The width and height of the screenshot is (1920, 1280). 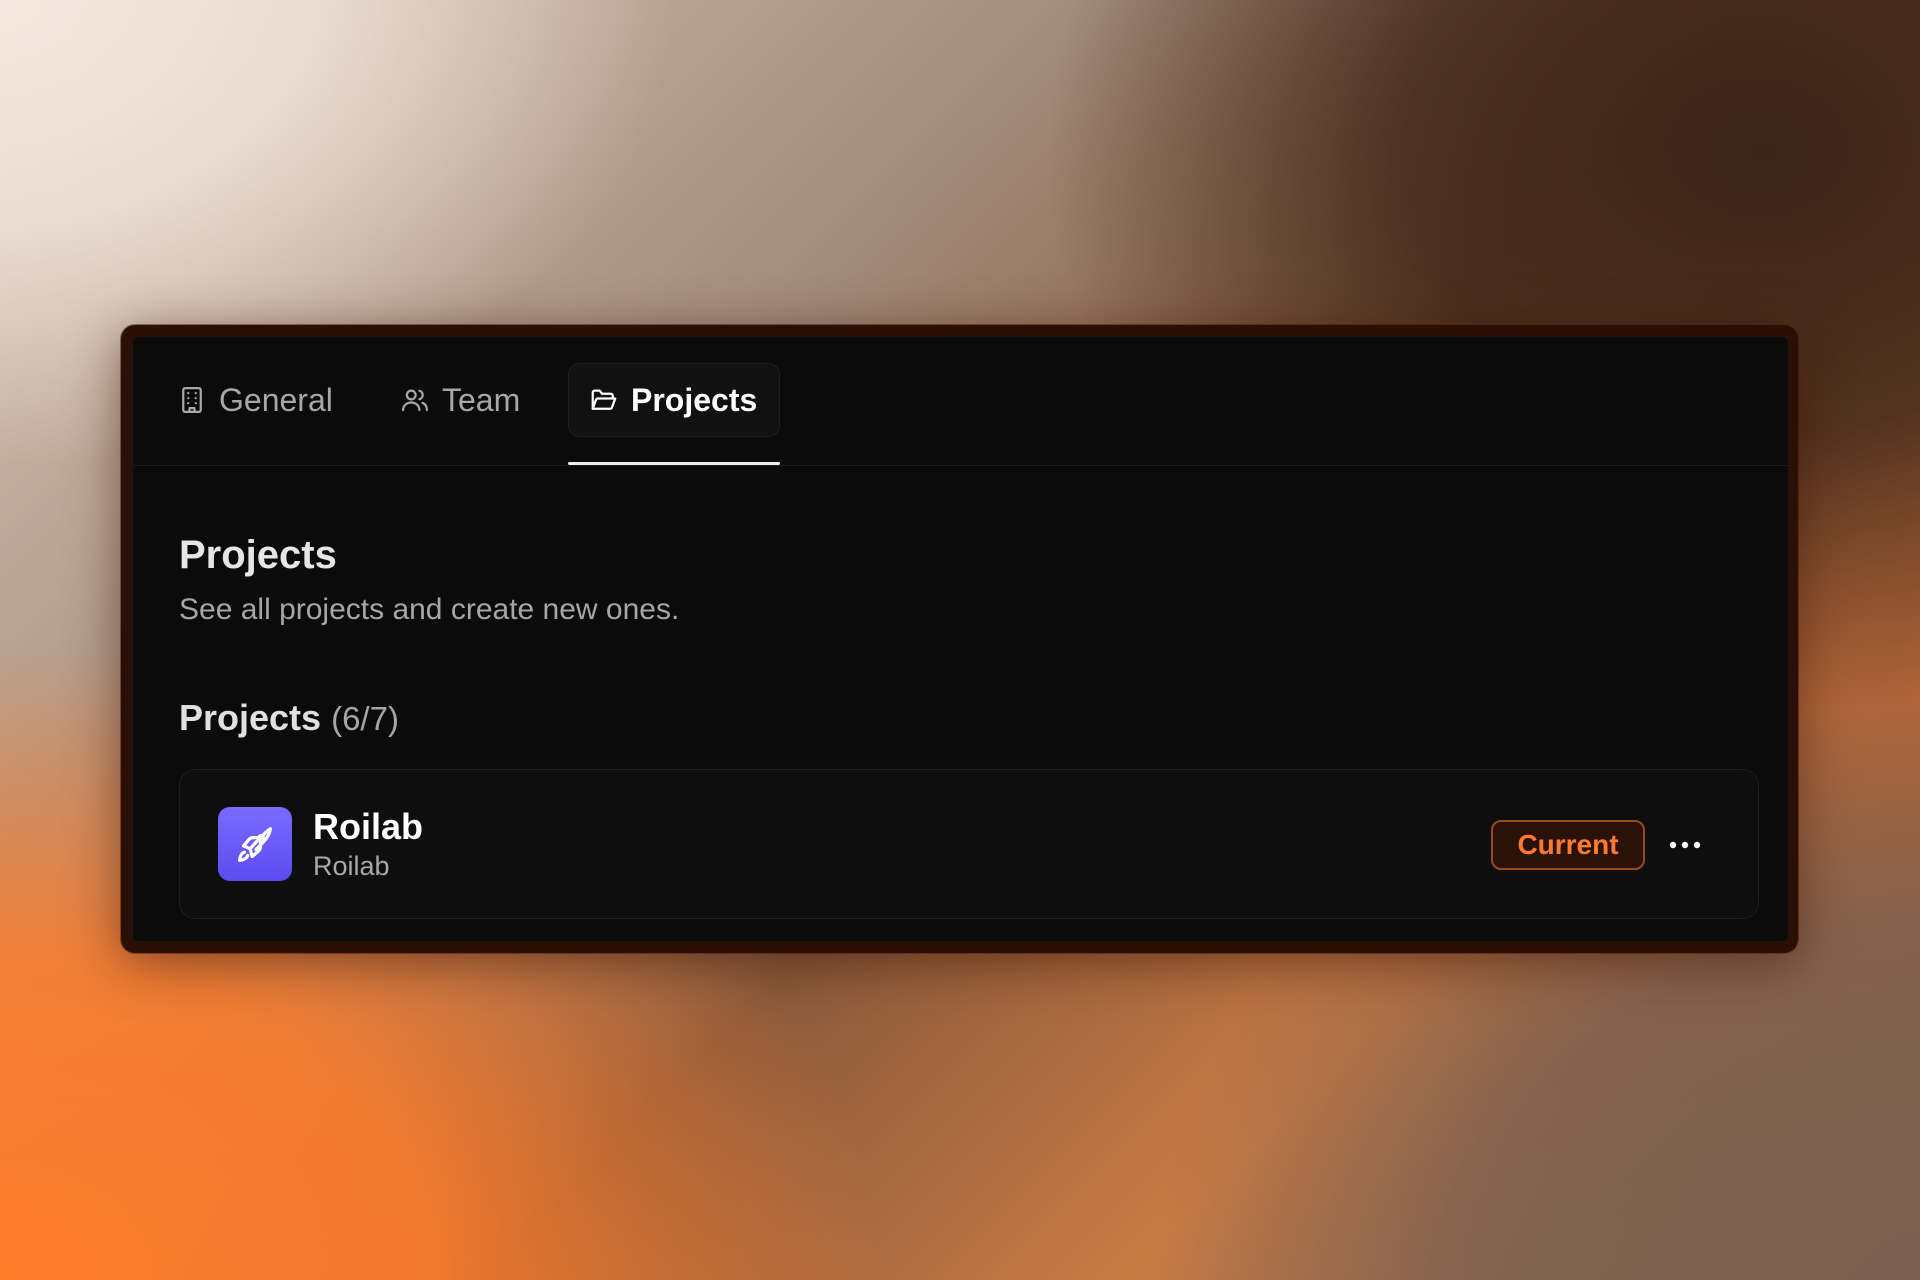 I want to click on rocket-icon, so click(x=255, y=844).